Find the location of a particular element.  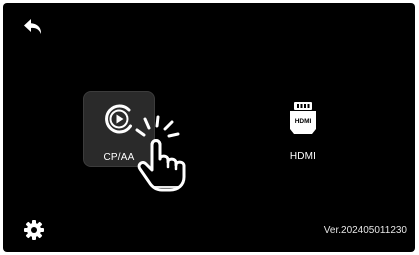

hdmi-connector-icon: HDMI is located at coordinates (303, 118).